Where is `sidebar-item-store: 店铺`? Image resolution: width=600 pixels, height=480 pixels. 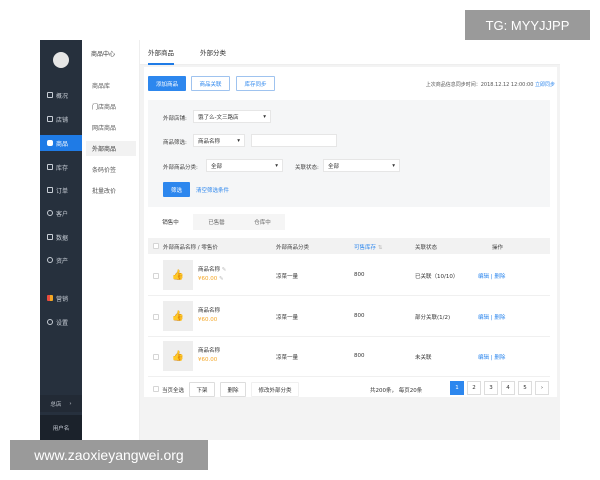
sidebar-item-store: 店铺 is located at coordinates (61, 119).